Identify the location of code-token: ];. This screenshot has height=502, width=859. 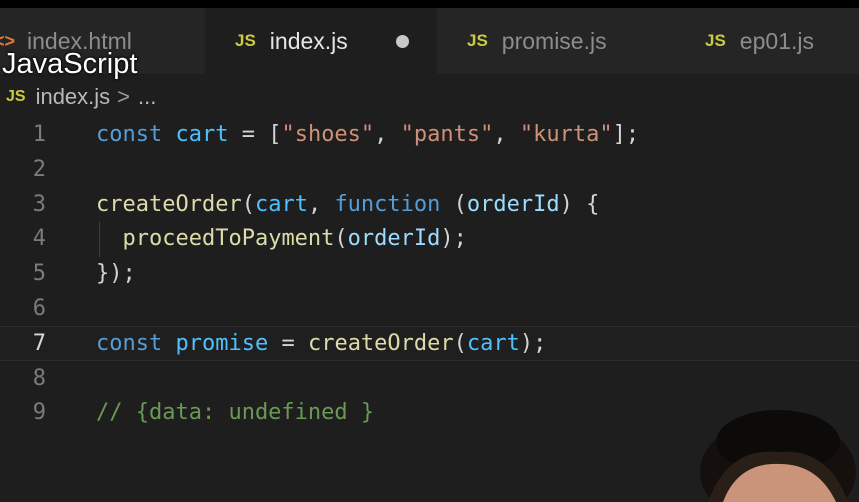
(626, 134).